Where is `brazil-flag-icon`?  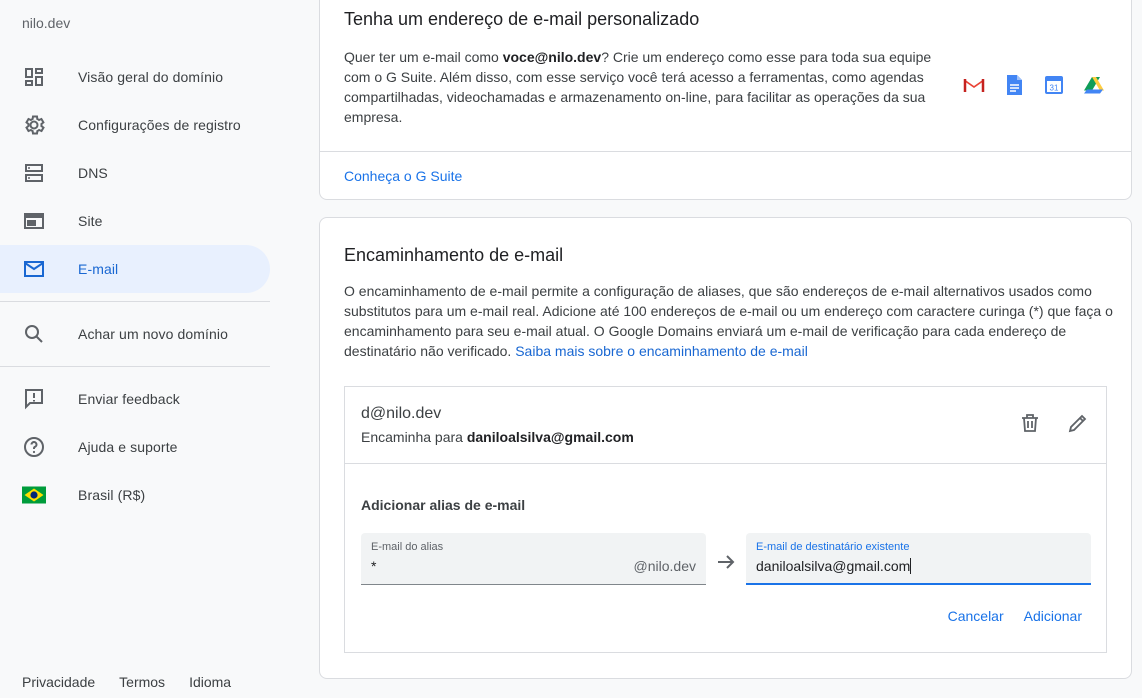
brazil-flag-icon is located at coordinates (39, 495).